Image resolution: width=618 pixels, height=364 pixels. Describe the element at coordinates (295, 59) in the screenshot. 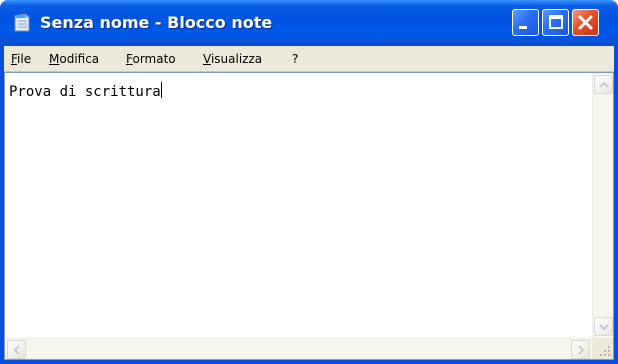

I see `menu-help: ?` at that location.